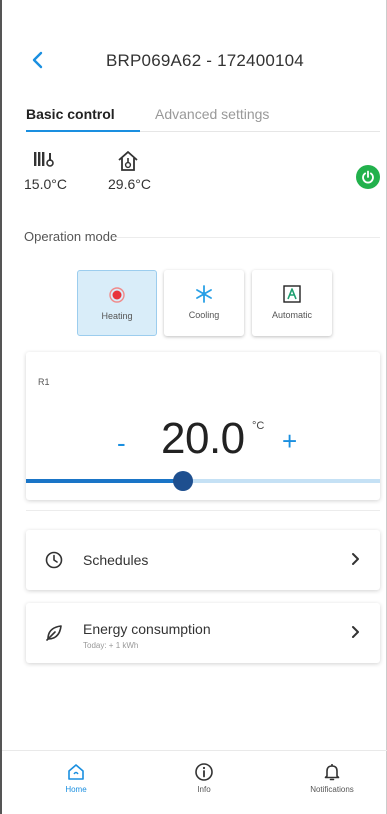 This screenshot has width=387, height=814. Describe the element at coordinates (332, 789) in the screenshot. I see `nav-notifications-label: Notifications` at that location.